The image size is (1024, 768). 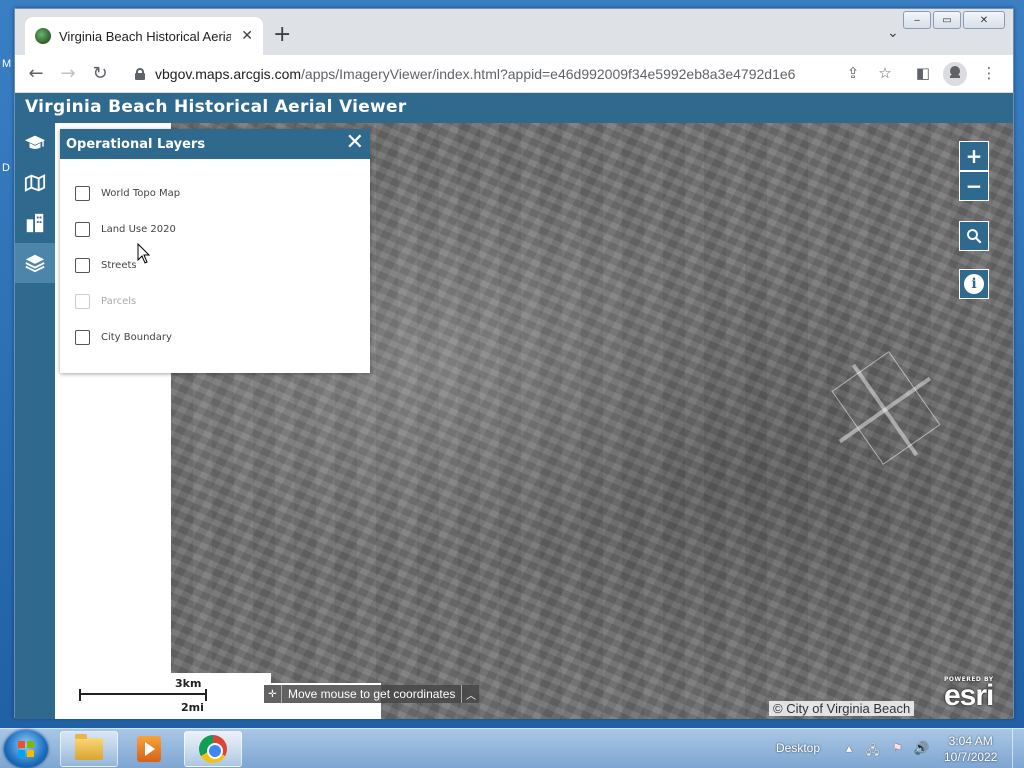 I want to click on info-icon: i, so click(x=974, y=284).